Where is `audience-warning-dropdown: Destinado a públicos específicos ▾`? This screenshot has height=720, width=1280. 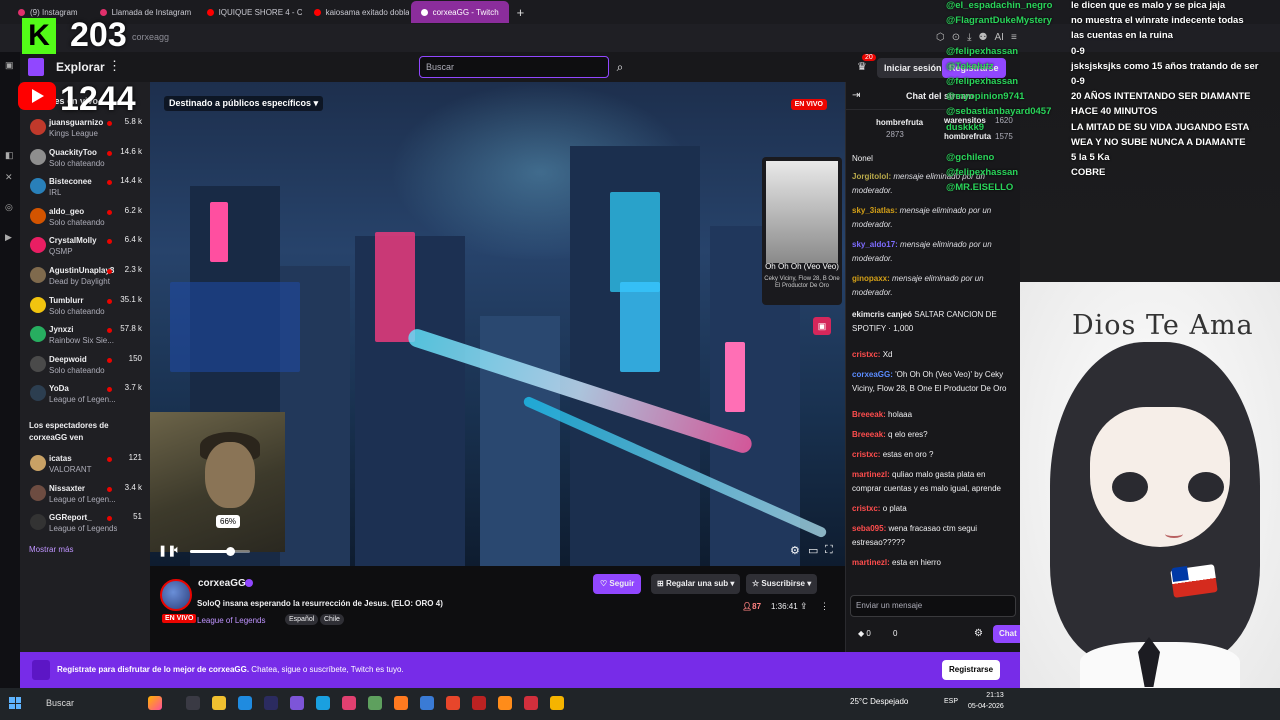
audience-warning-dropdown: Destinado a públicos específicos ▾ is located at coordinates (244, 103).